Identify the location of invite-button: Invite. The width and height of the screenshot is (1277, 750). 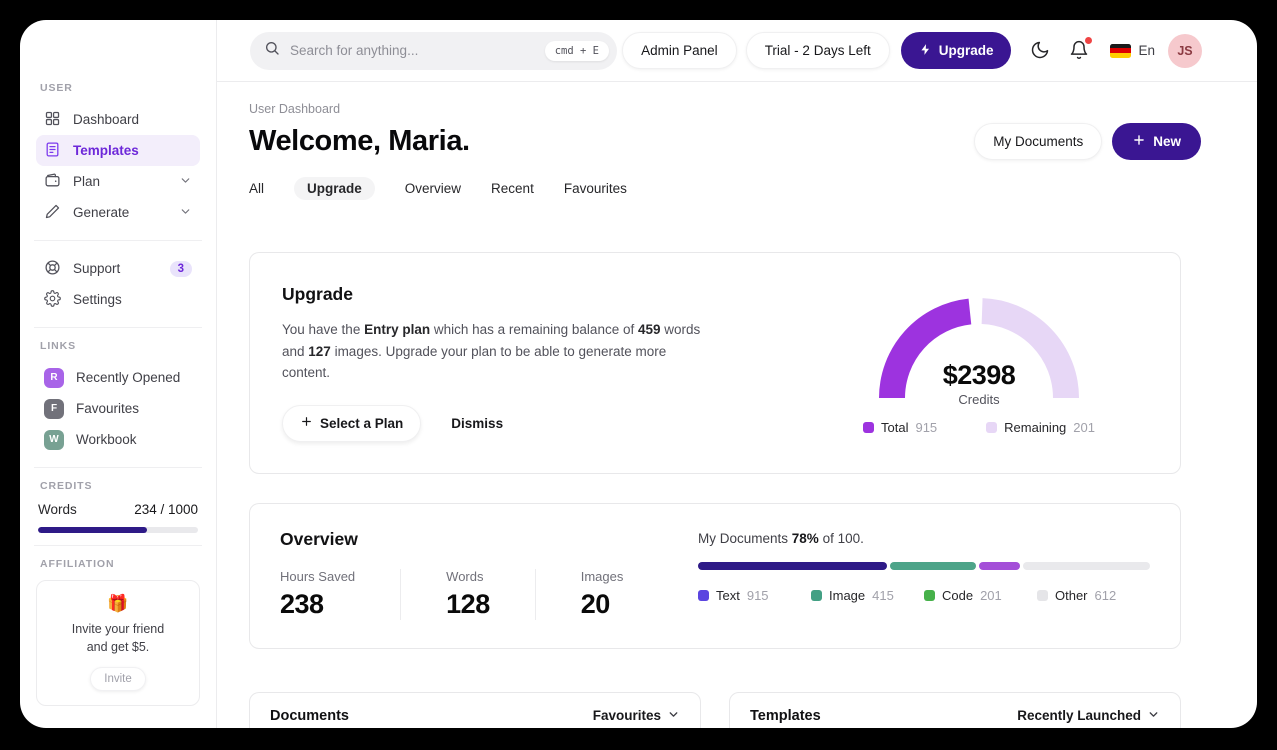
(118, 679).